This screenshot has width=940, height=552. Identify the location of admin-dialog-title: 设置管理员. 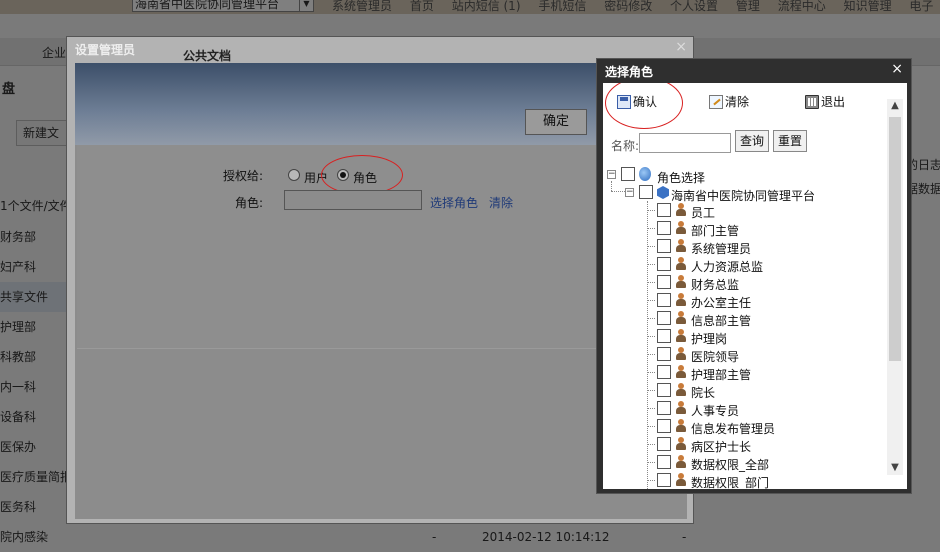
(105, 50).